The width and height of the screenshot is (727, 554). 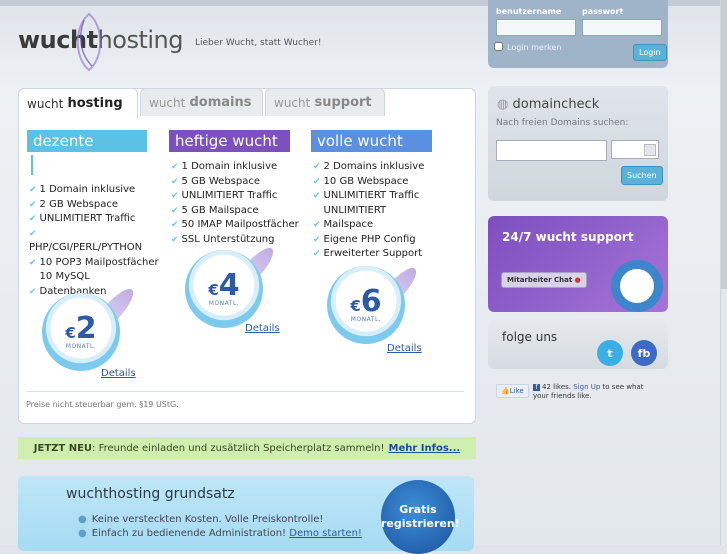 I want to click on tab-hosting-big: hosting, so click(x=95, y=103).